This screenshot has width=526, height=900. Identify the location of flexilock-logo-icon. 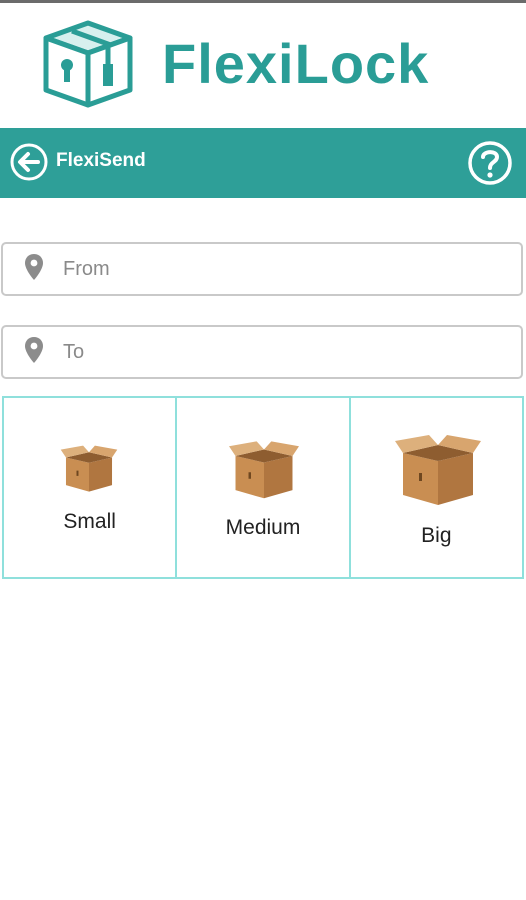
(88, 64).